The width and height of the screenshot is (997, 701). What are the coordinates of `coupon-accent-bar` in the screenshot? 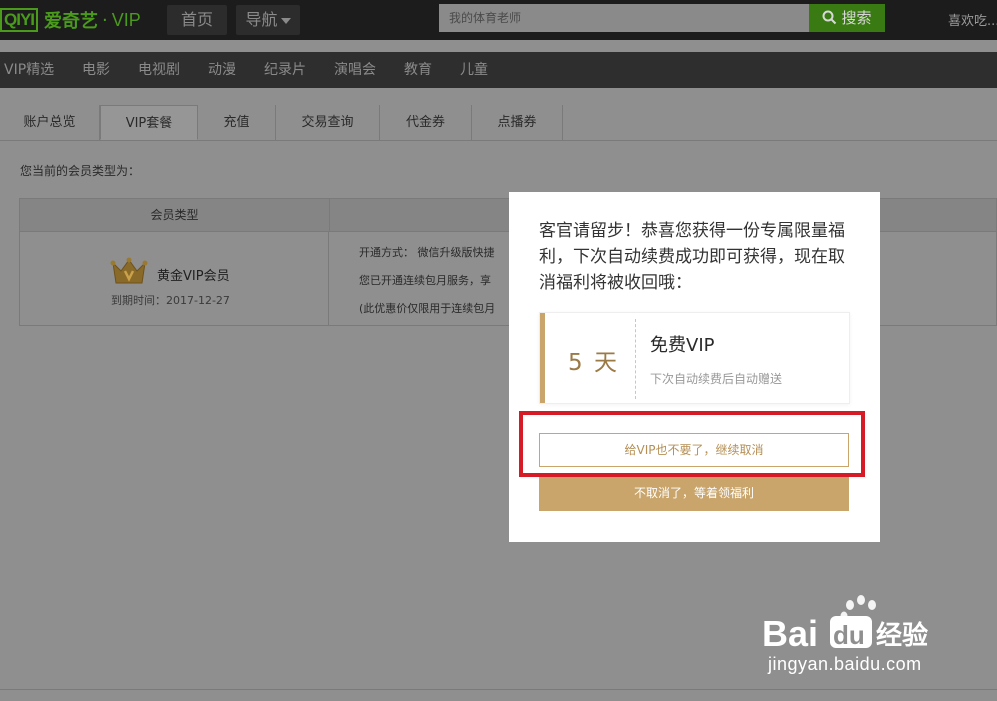 It's located at (542, 358).